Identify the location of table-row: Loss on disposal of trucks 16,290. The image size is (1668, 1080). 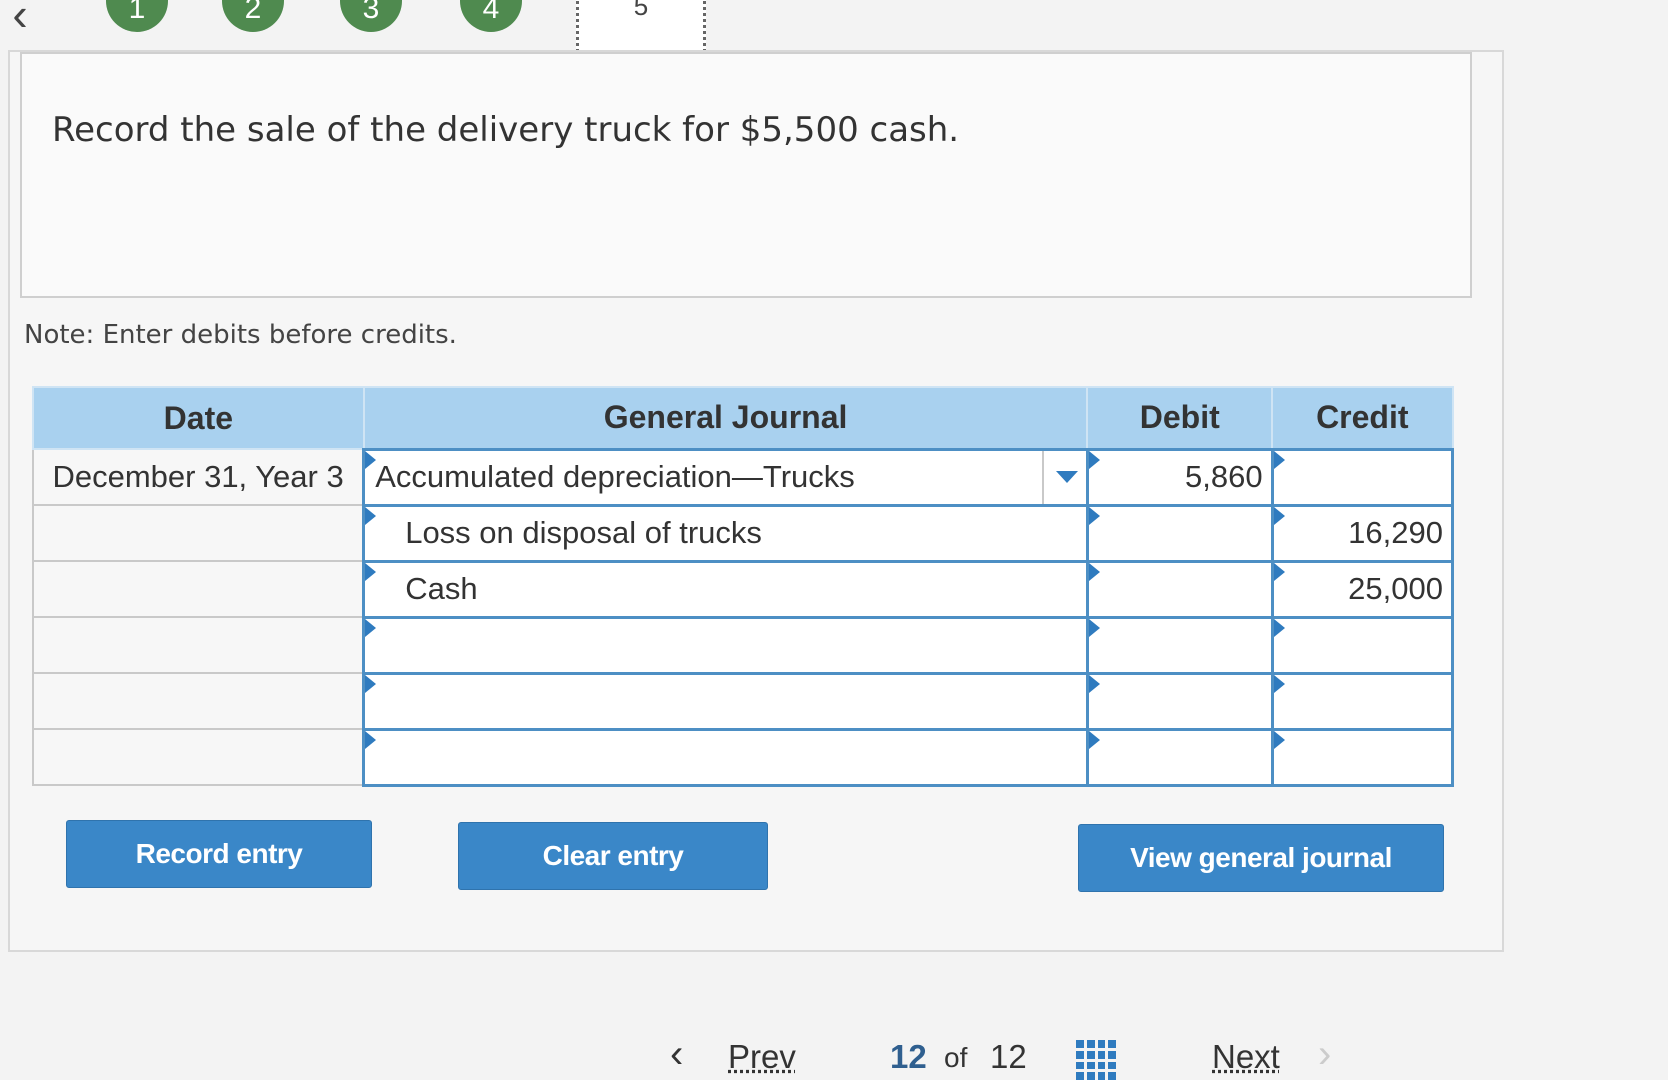
(743, 533).